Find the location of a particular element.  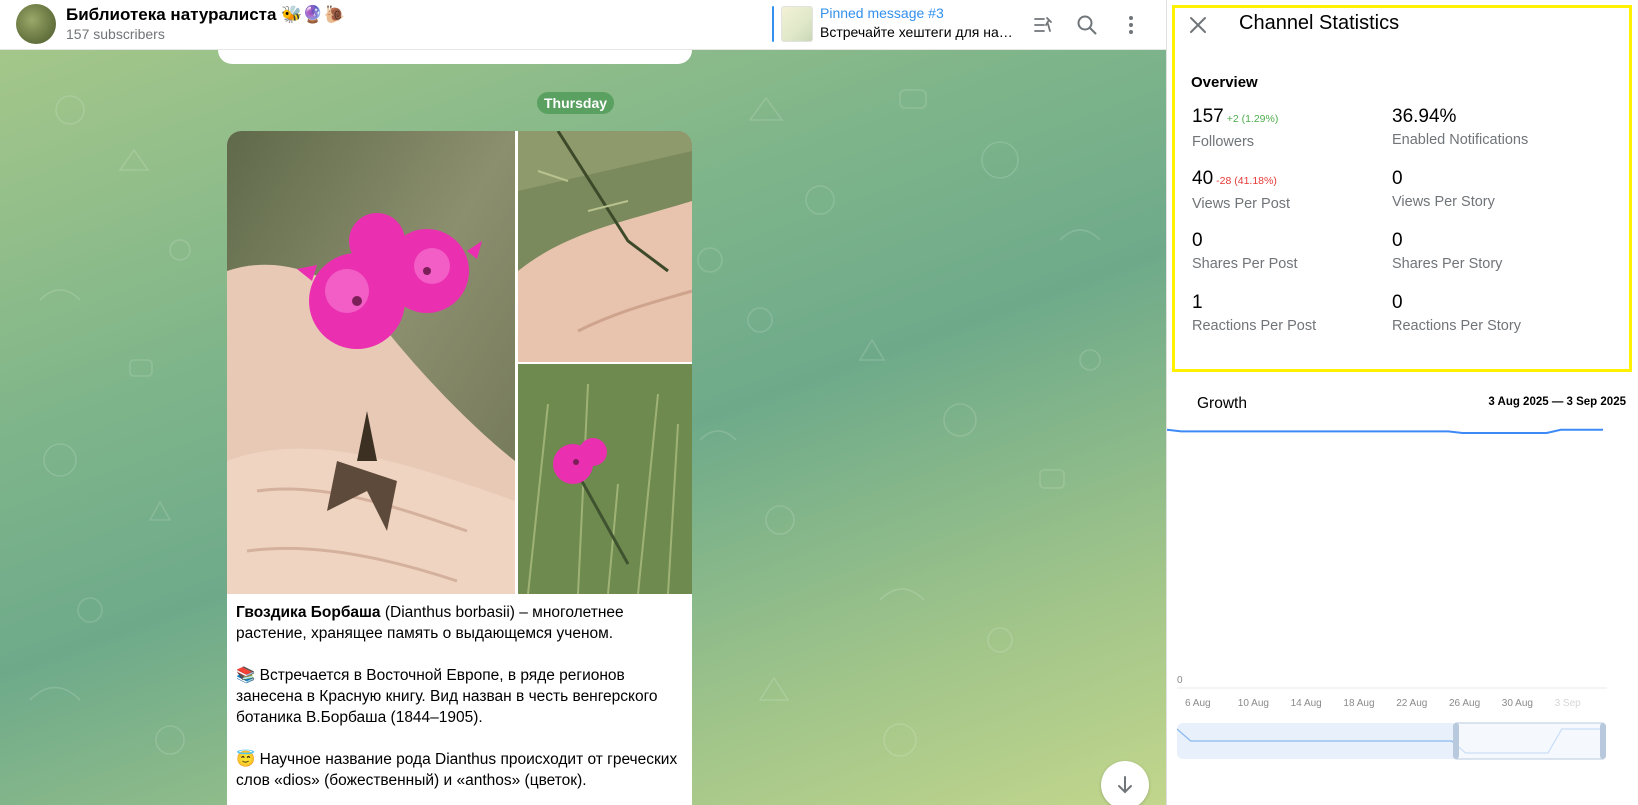

stat-reactions-per-story: 0 Reactions Per Story is located at coordinates (1492, 313).